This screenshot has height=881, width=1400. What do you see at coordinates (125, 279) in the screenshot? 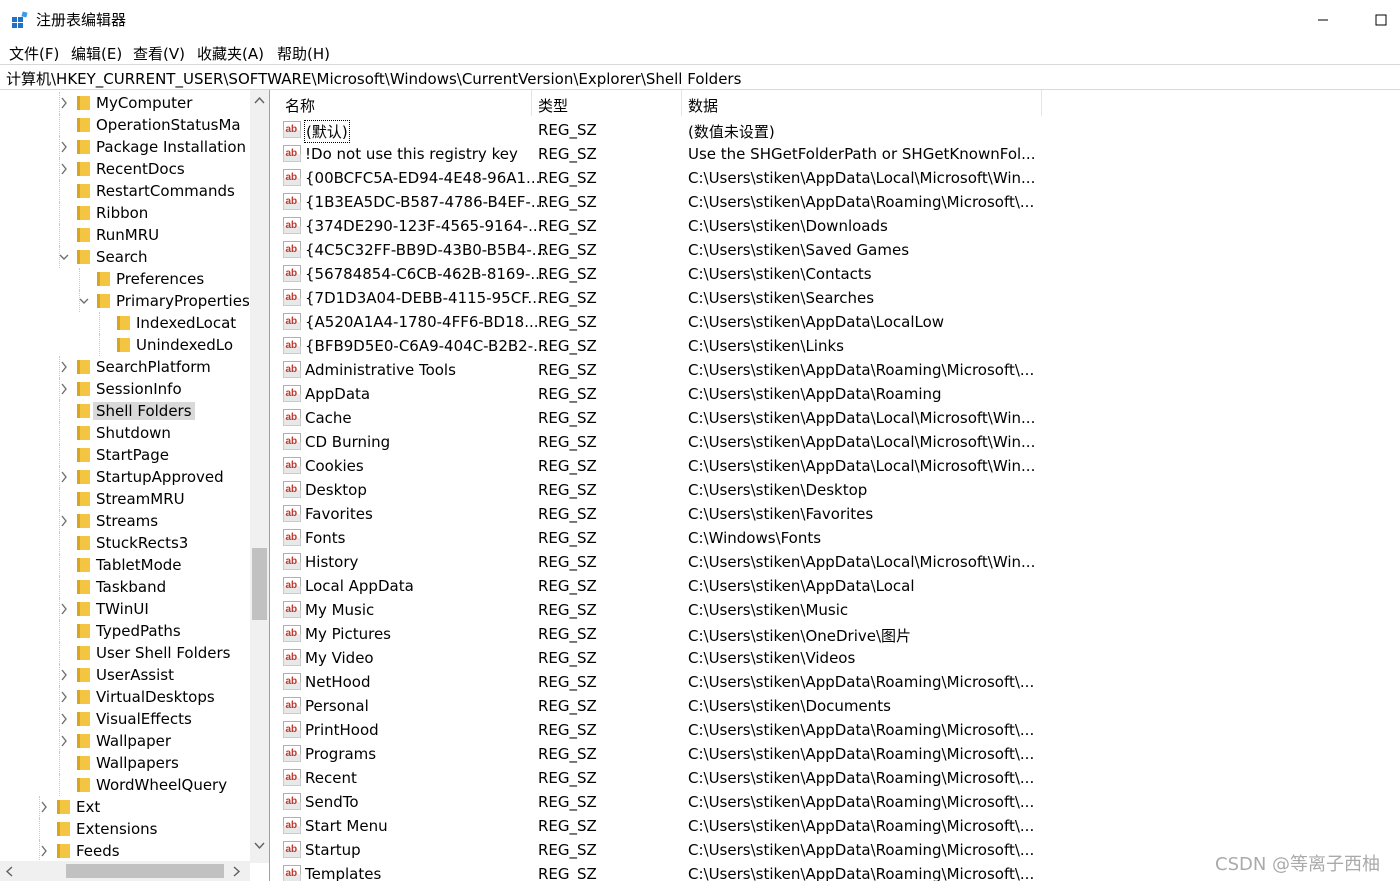
I see `tree-item: Preferences` at bounding box center [125, 279].